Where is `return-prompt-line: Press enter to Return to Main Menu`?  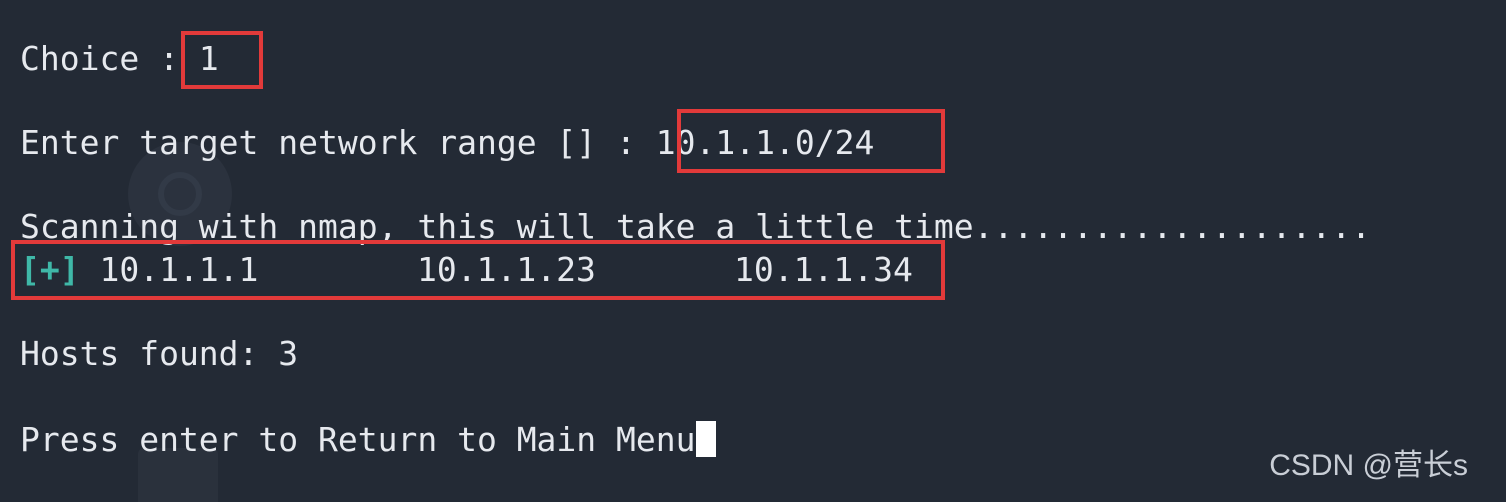 return-prompt-line: Press enter to Return to Main Menu is located at coordinates (368, 439).